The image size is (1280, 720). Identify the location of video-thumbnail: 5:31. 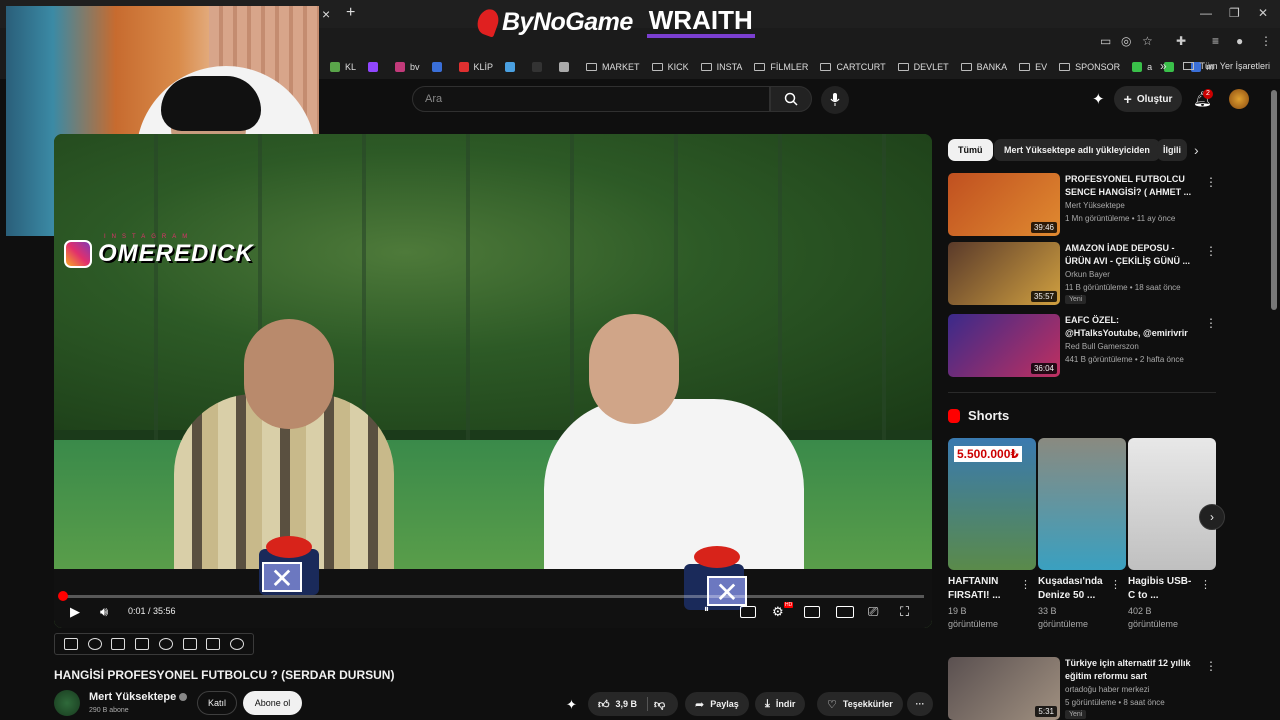
(1004, 688).